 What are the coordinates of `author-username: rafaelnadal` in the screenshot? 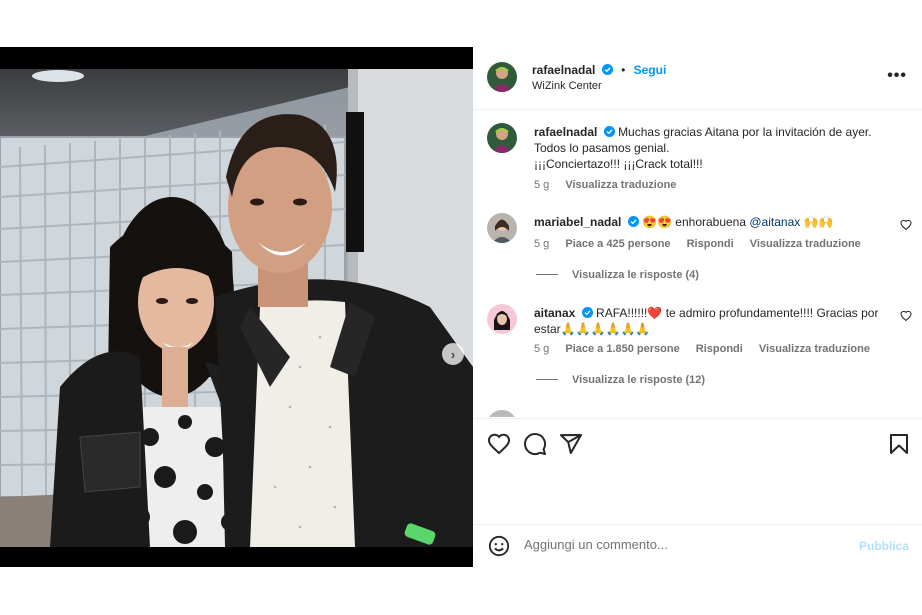 It's located at (563, 70).